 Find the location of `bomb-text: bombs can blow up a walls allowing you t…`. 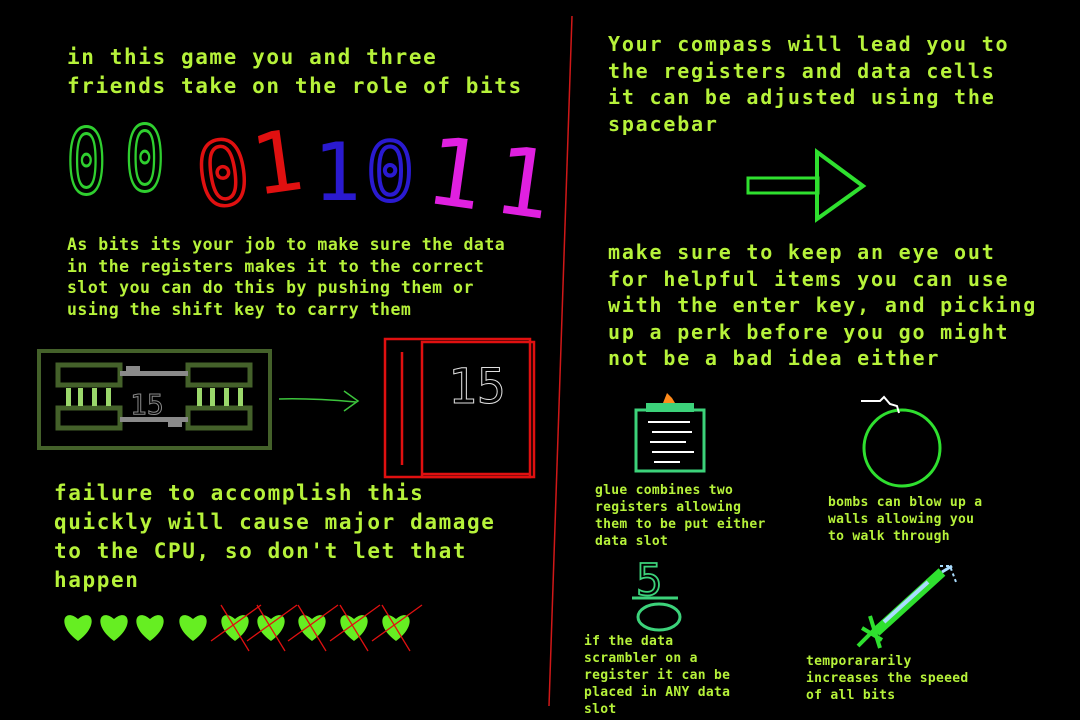

bomb-text: bombs can blow up a walls allowing you t… is located at coordinates (905, 519).